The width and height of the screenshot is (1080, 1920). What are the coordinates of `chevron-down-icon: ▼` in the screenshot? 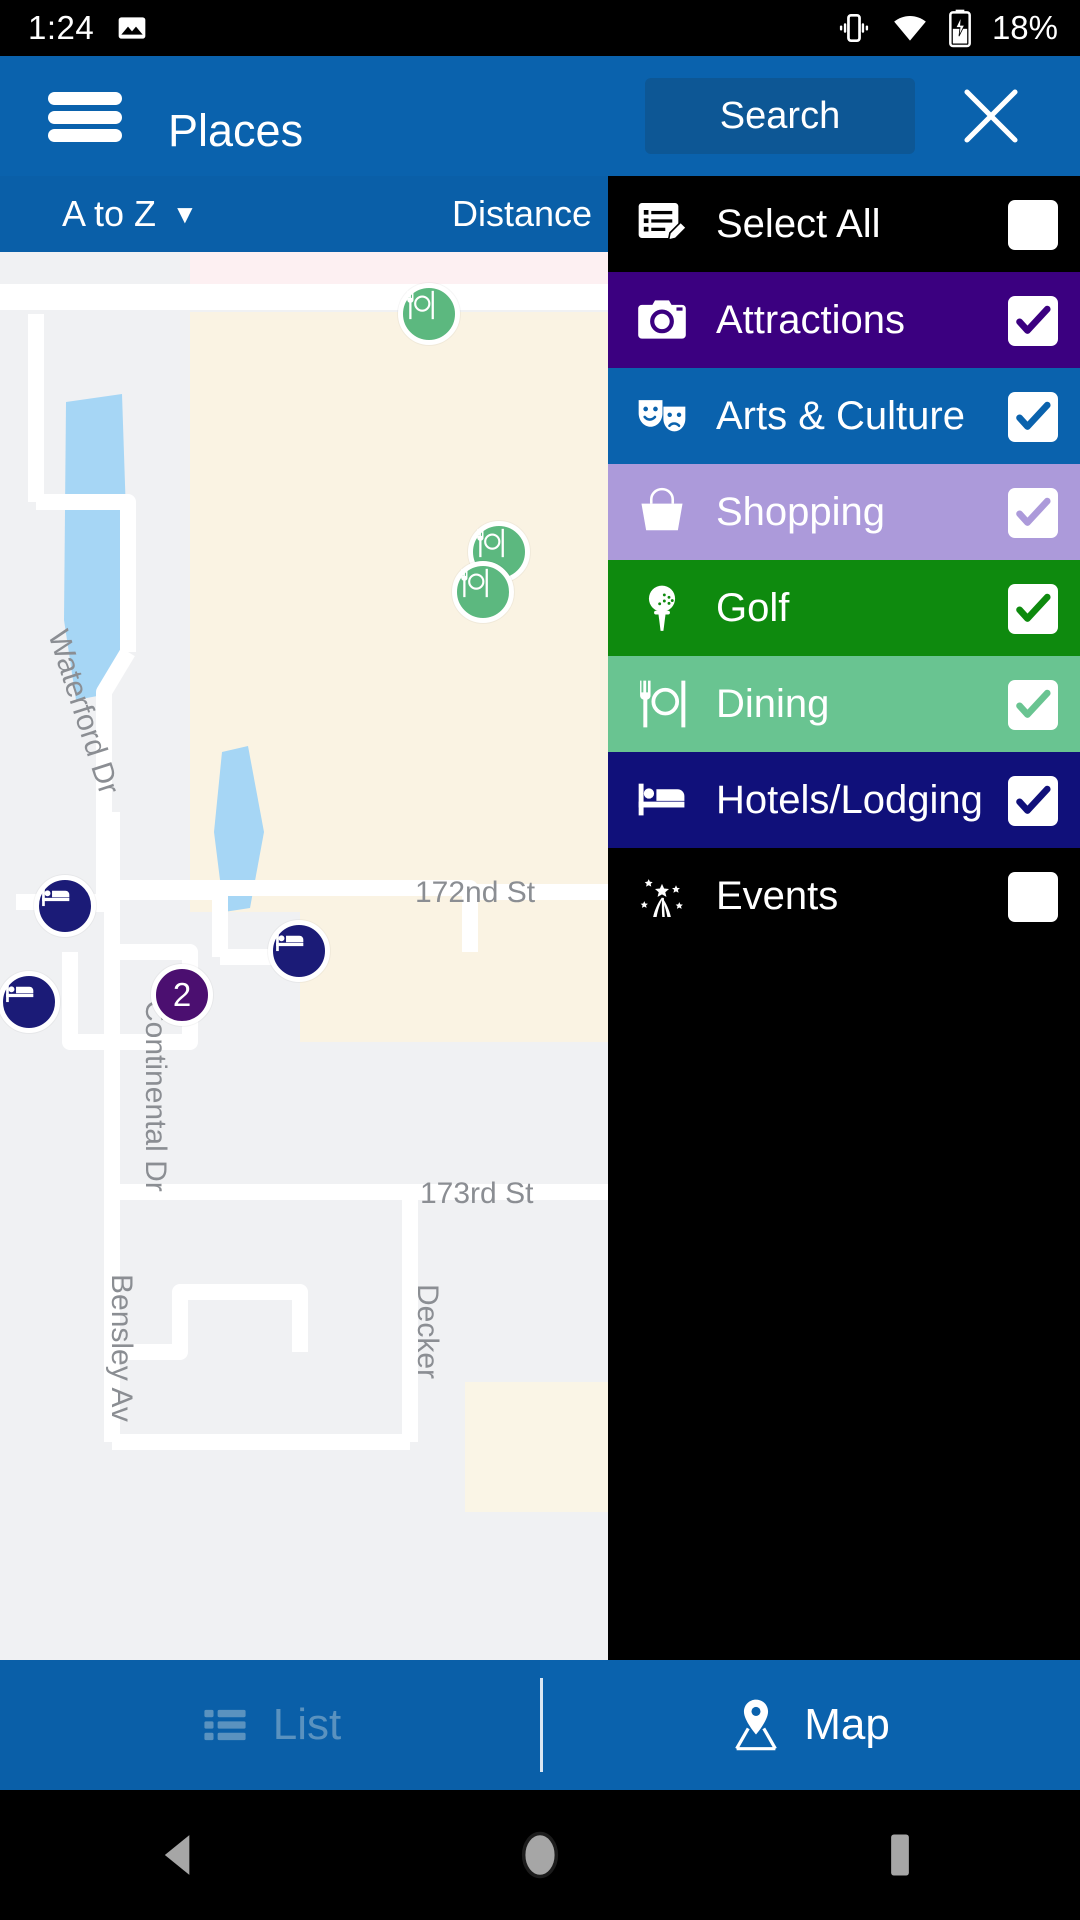 It's located at (185, 214).